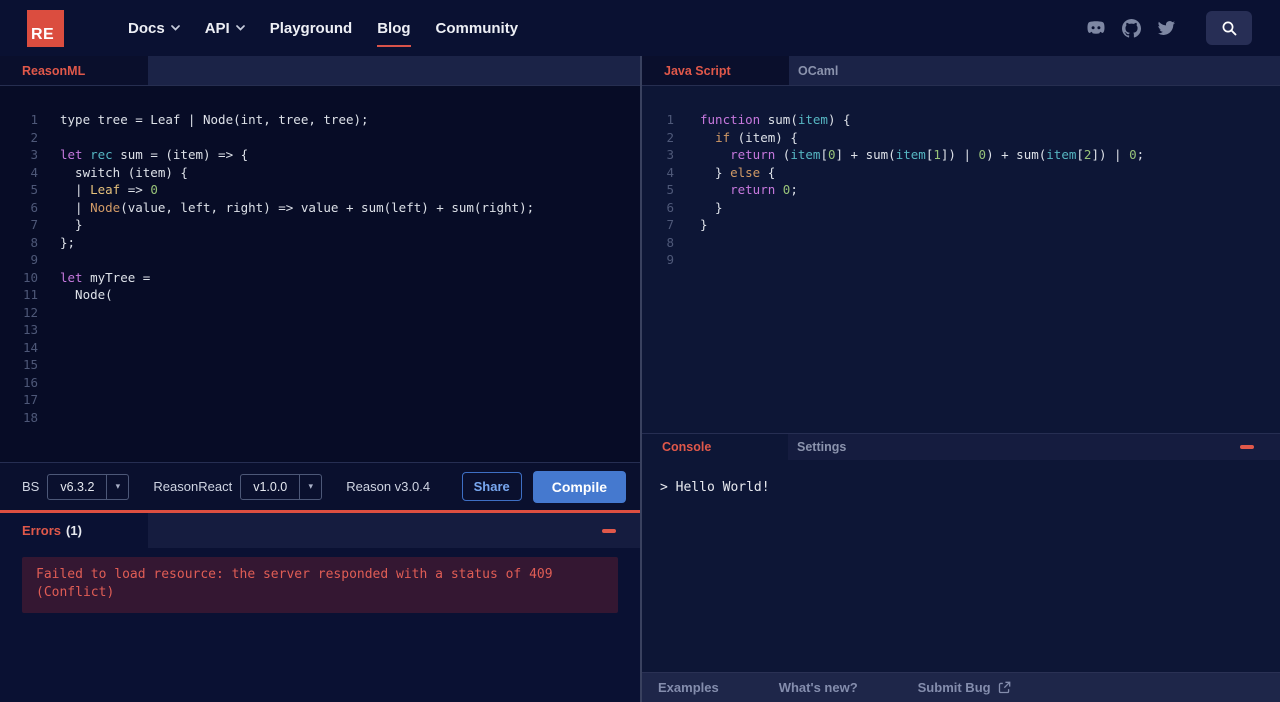 The height and width of the screenshot is (702, 1280). What do you see at coordinates (109, 189) in the screenshot?
I see `code-text: | Leaf => 0` at bounding box center [109, 189].